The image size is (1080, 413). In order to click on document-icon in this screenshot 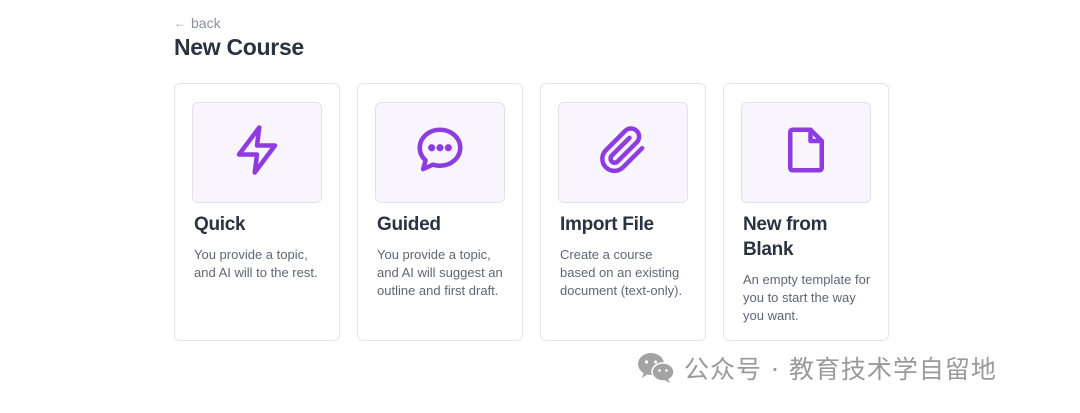, I will do `click(806, 152)`.